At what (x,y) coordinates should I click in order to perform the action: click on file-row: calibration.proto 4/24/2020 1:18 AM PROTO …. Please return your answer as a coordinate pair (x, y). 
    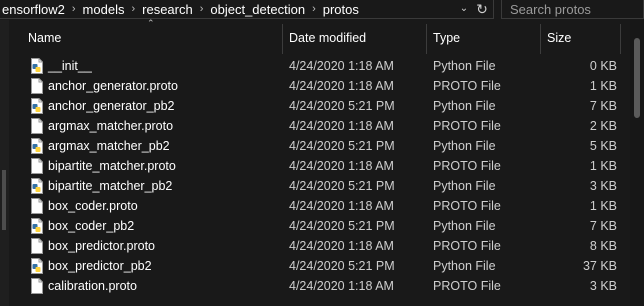
    Looking at the image, I should click on (329, 286).